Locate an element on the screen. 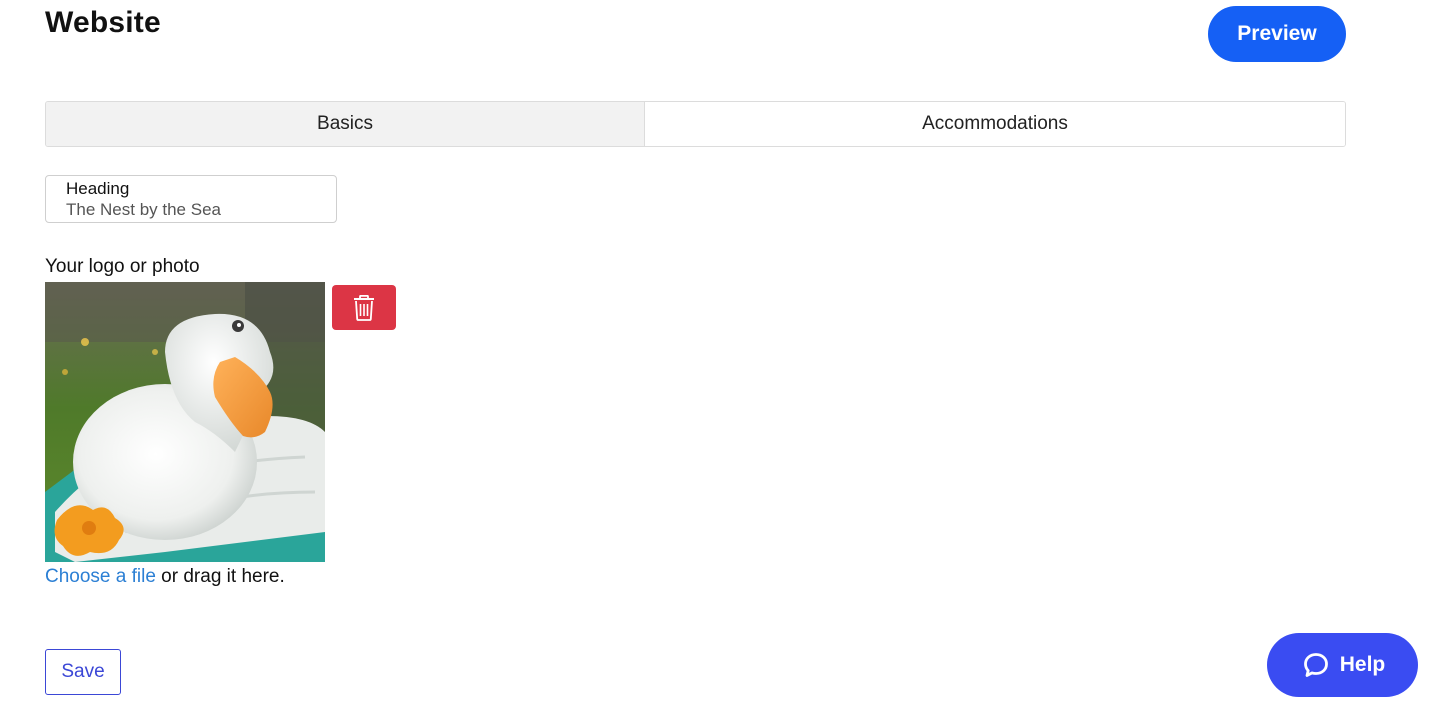 The height and width of the screenshot is (710, 1431). help-button: Help is located at coordinates (1342, 665).